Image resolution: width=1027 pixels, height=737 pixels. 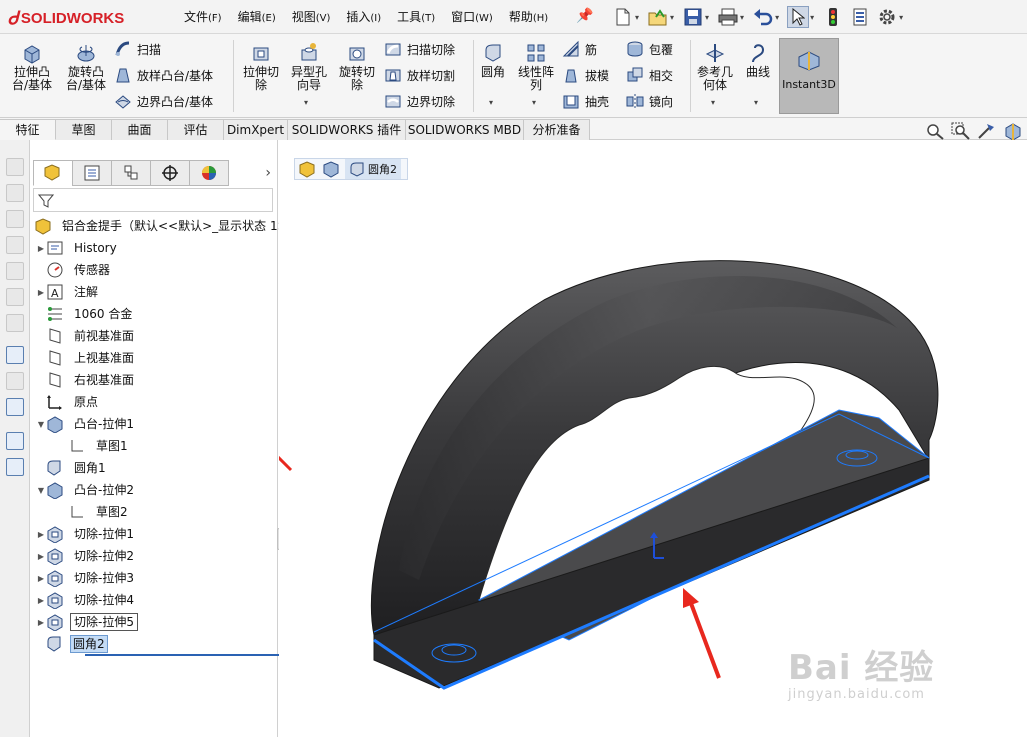 What do you see at coordinates (15, 381) in the screenshot?
I see `measure-tool-icon` at bounding box center [15, 381].